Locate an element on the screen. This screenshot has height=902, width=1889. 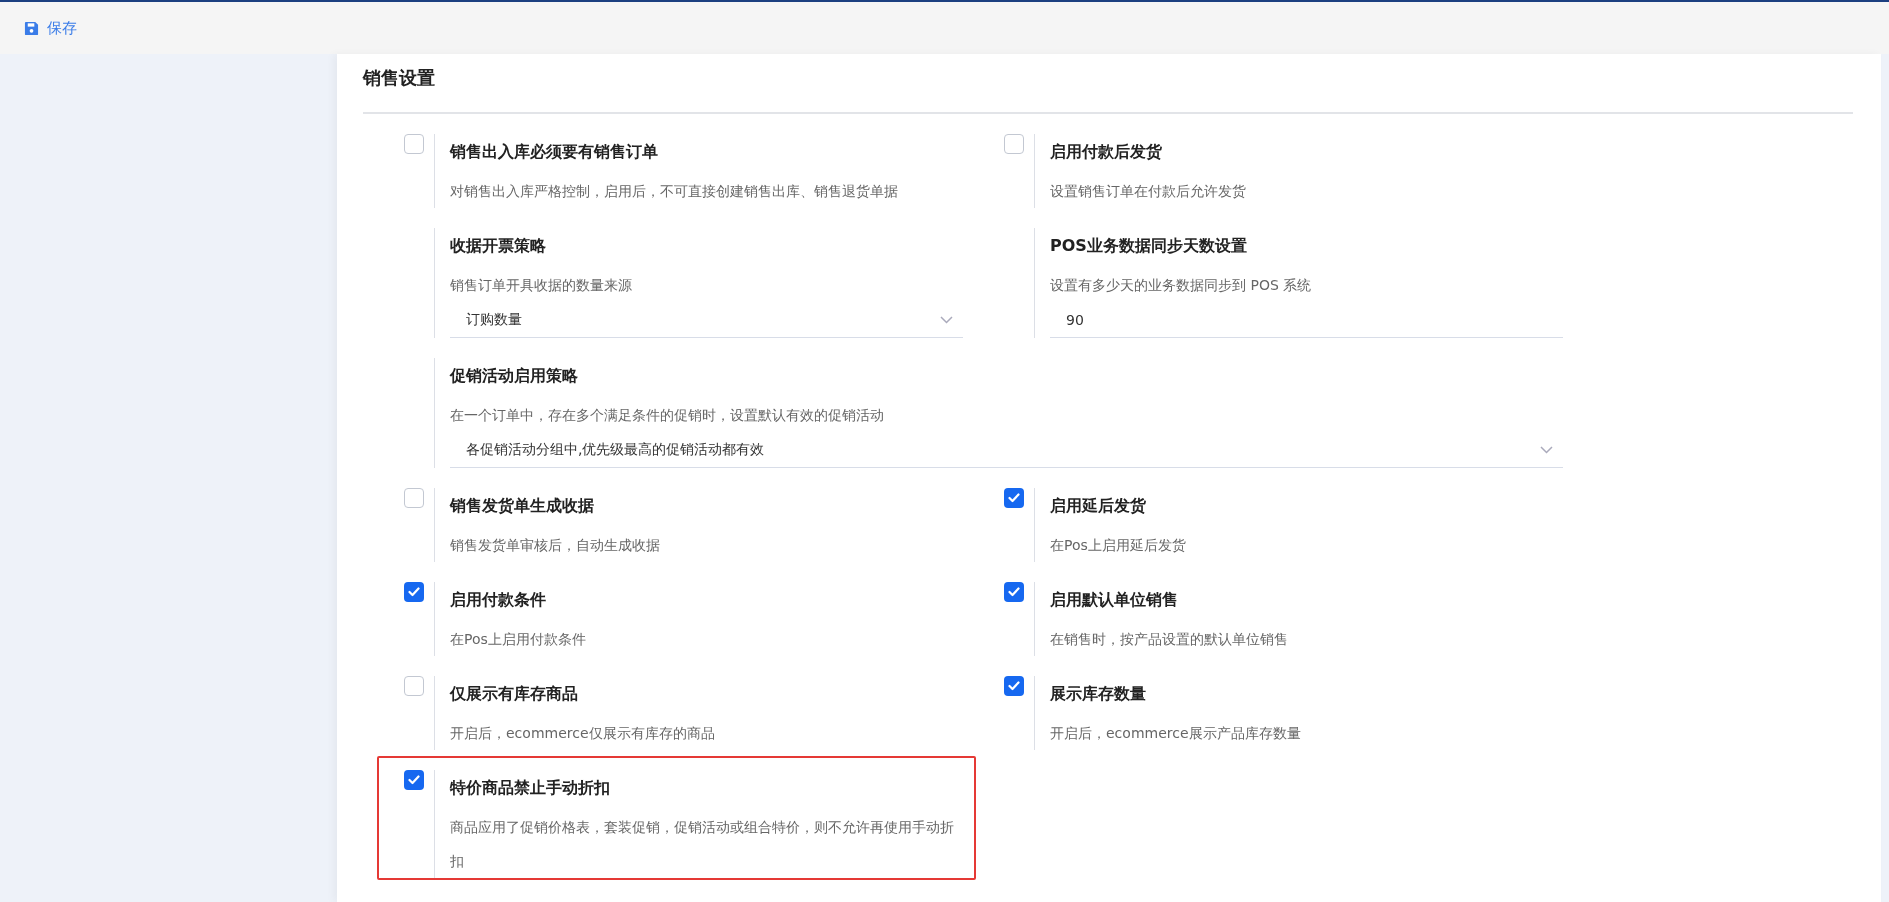
setting-description: 设置销售订单在付款后允许发货 is located at coordinates (1148, 191).